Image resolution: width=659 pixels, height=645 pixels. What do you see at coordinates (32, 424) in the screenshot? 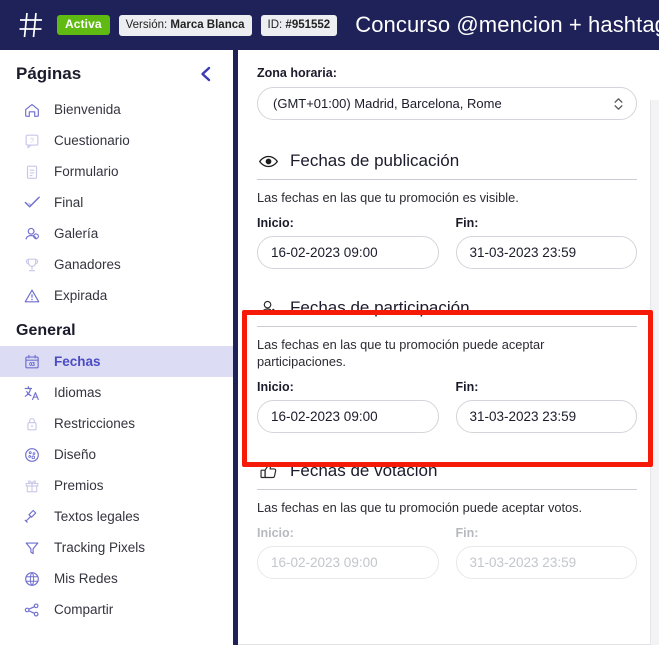
I see `lock-icon` at bounding box center [32, 424].